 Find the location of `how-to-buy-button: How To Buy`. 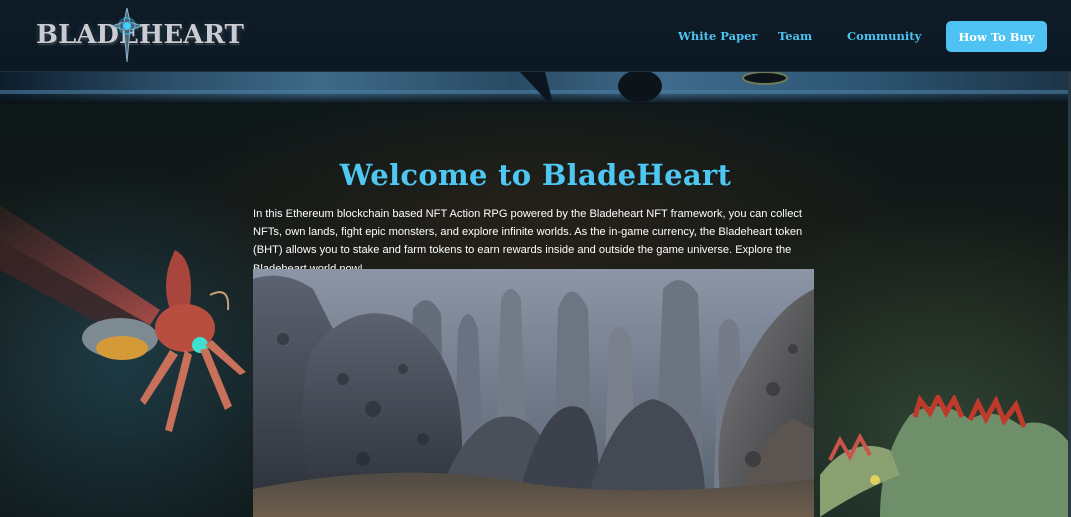

how-to-buy-button: How To Buy is located at coordinates (996, 36).